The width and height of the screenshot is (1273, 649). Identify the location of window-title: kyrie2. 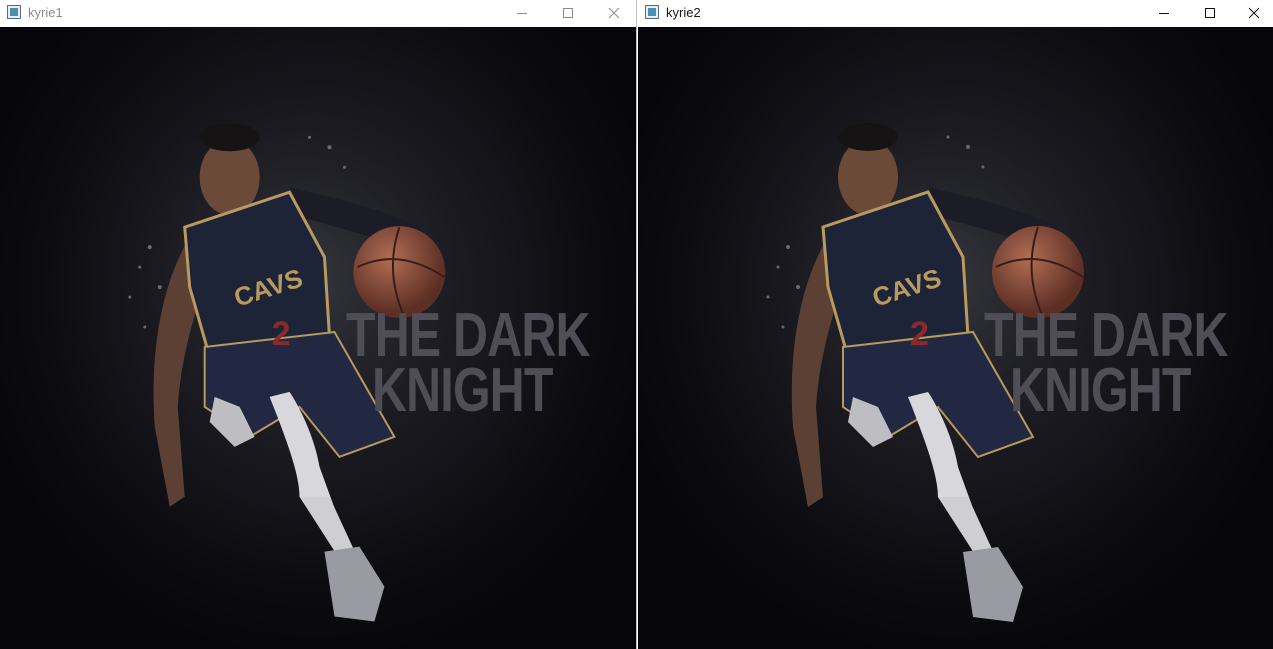
(683, 12).